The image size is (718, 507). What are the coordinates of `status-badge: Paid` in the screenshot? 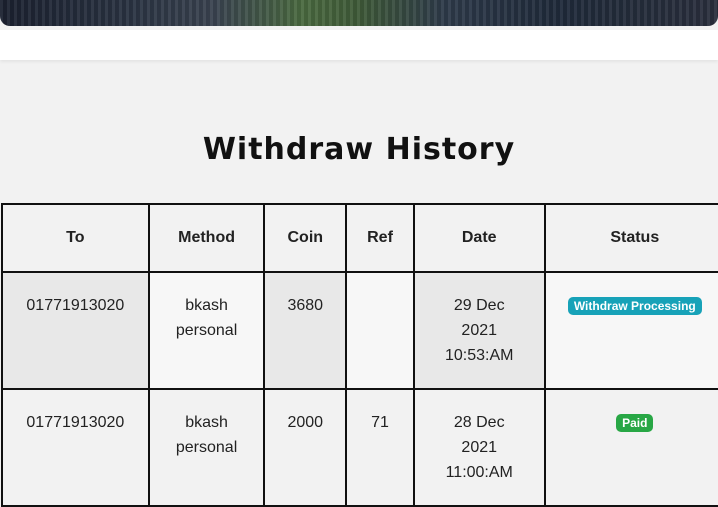 It's located at (635, 423).